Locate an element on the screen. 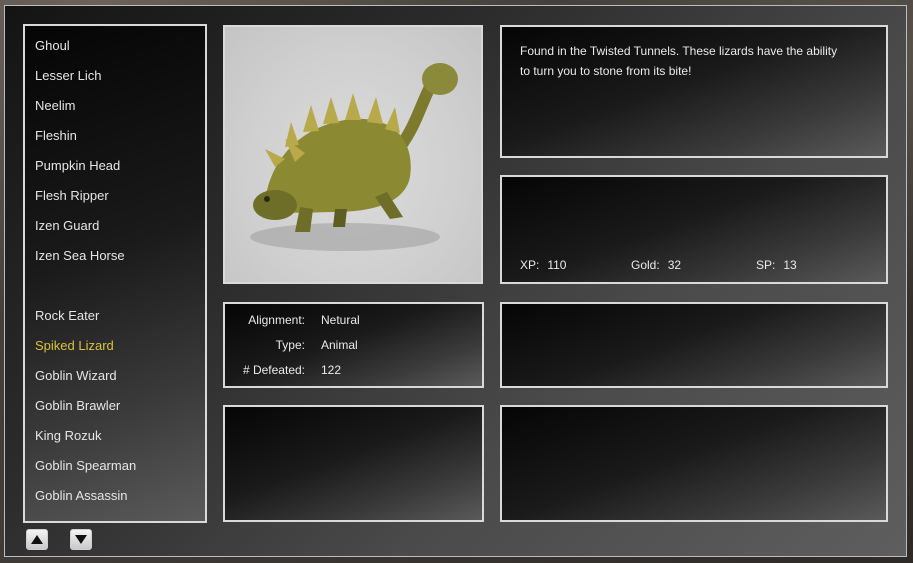  spiked-lizard-image is located at coordinates (354, 157).